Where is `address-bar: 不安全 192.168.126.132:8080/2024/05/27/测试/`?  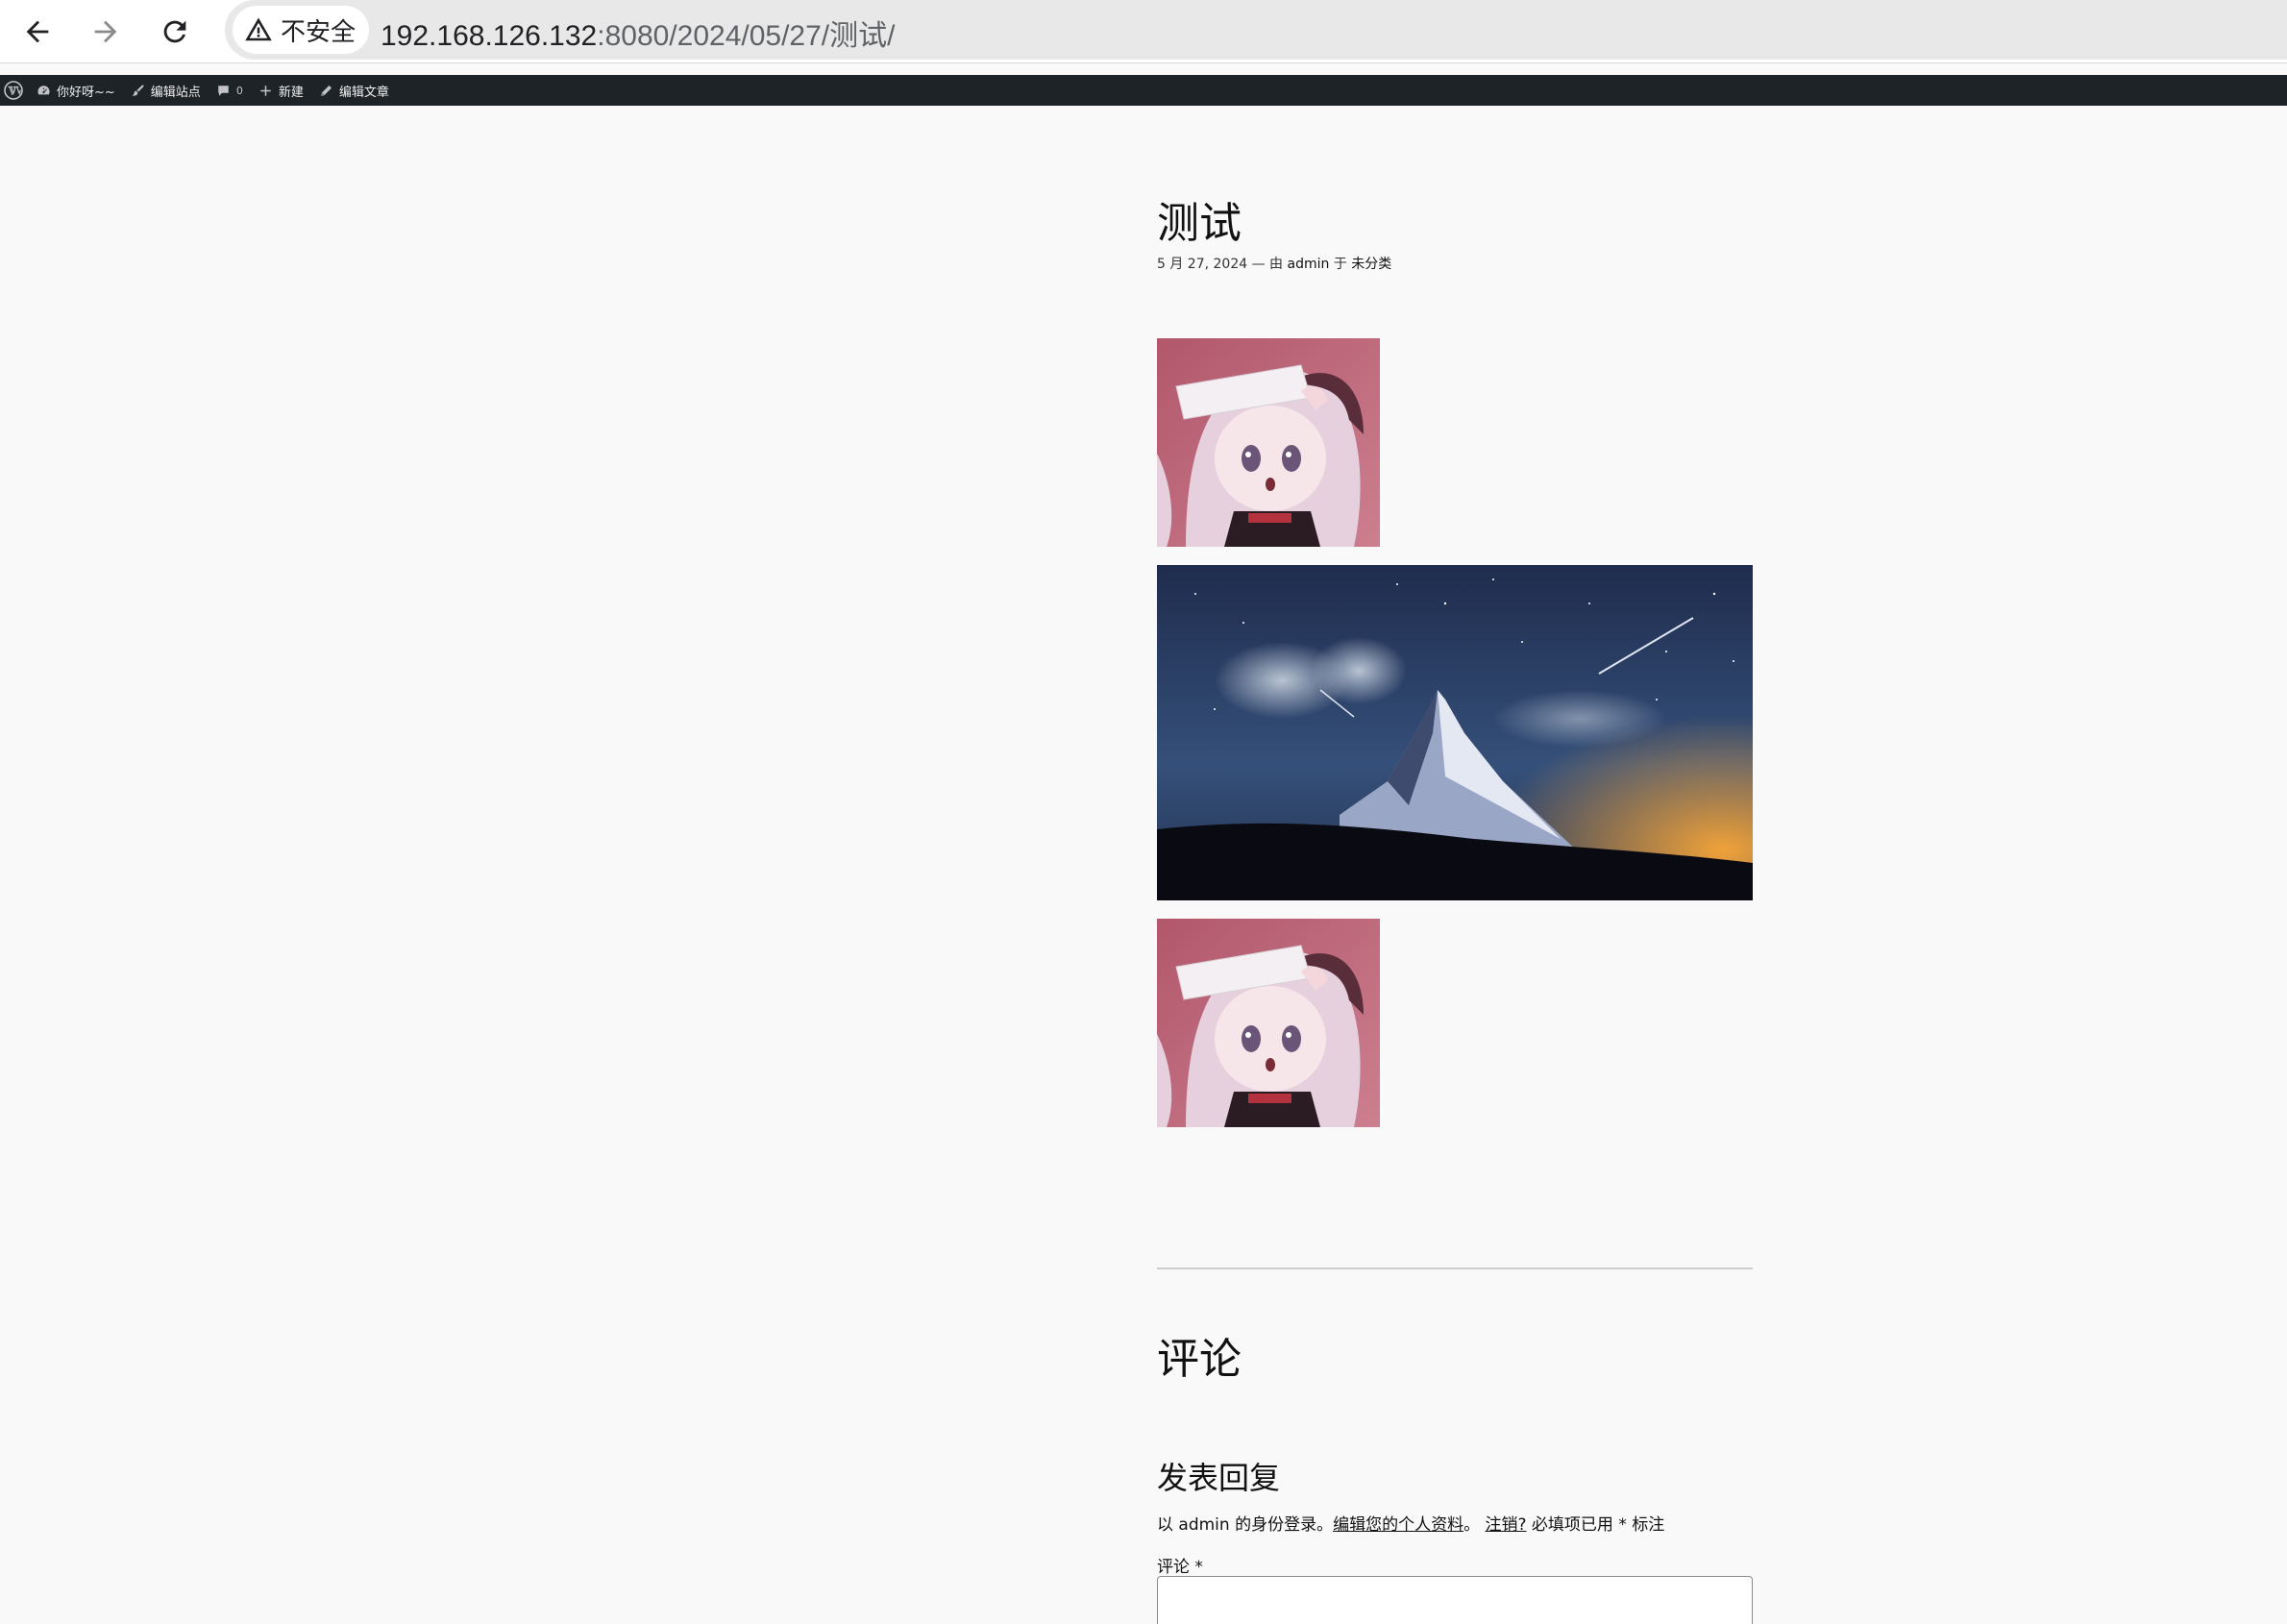
address-bar: 不安全 192.168.126.132:8080/2024/05/27/测试/ is located at coordinates (1256, 30).